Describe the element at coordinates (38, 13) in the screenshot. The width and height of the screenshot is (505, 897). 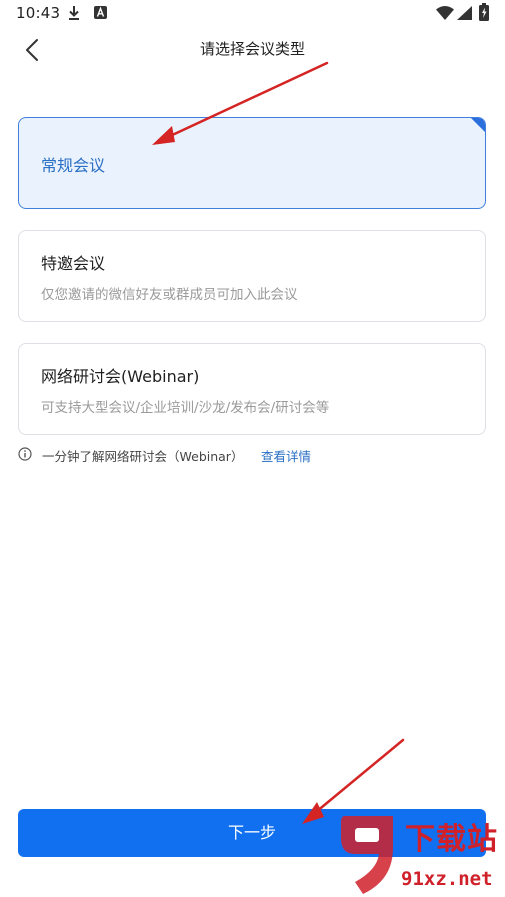
I see `status-time: 10:43` at that location.